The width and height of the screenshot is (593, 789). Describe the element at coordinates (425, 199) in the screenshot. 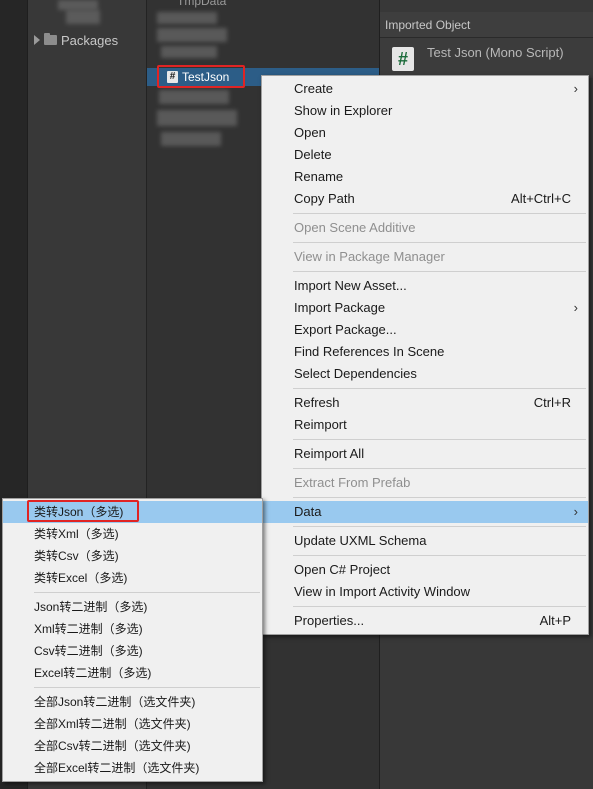

I see `menu-item-copy-path: Copy Path Alt+Ctrl+C` at that location.